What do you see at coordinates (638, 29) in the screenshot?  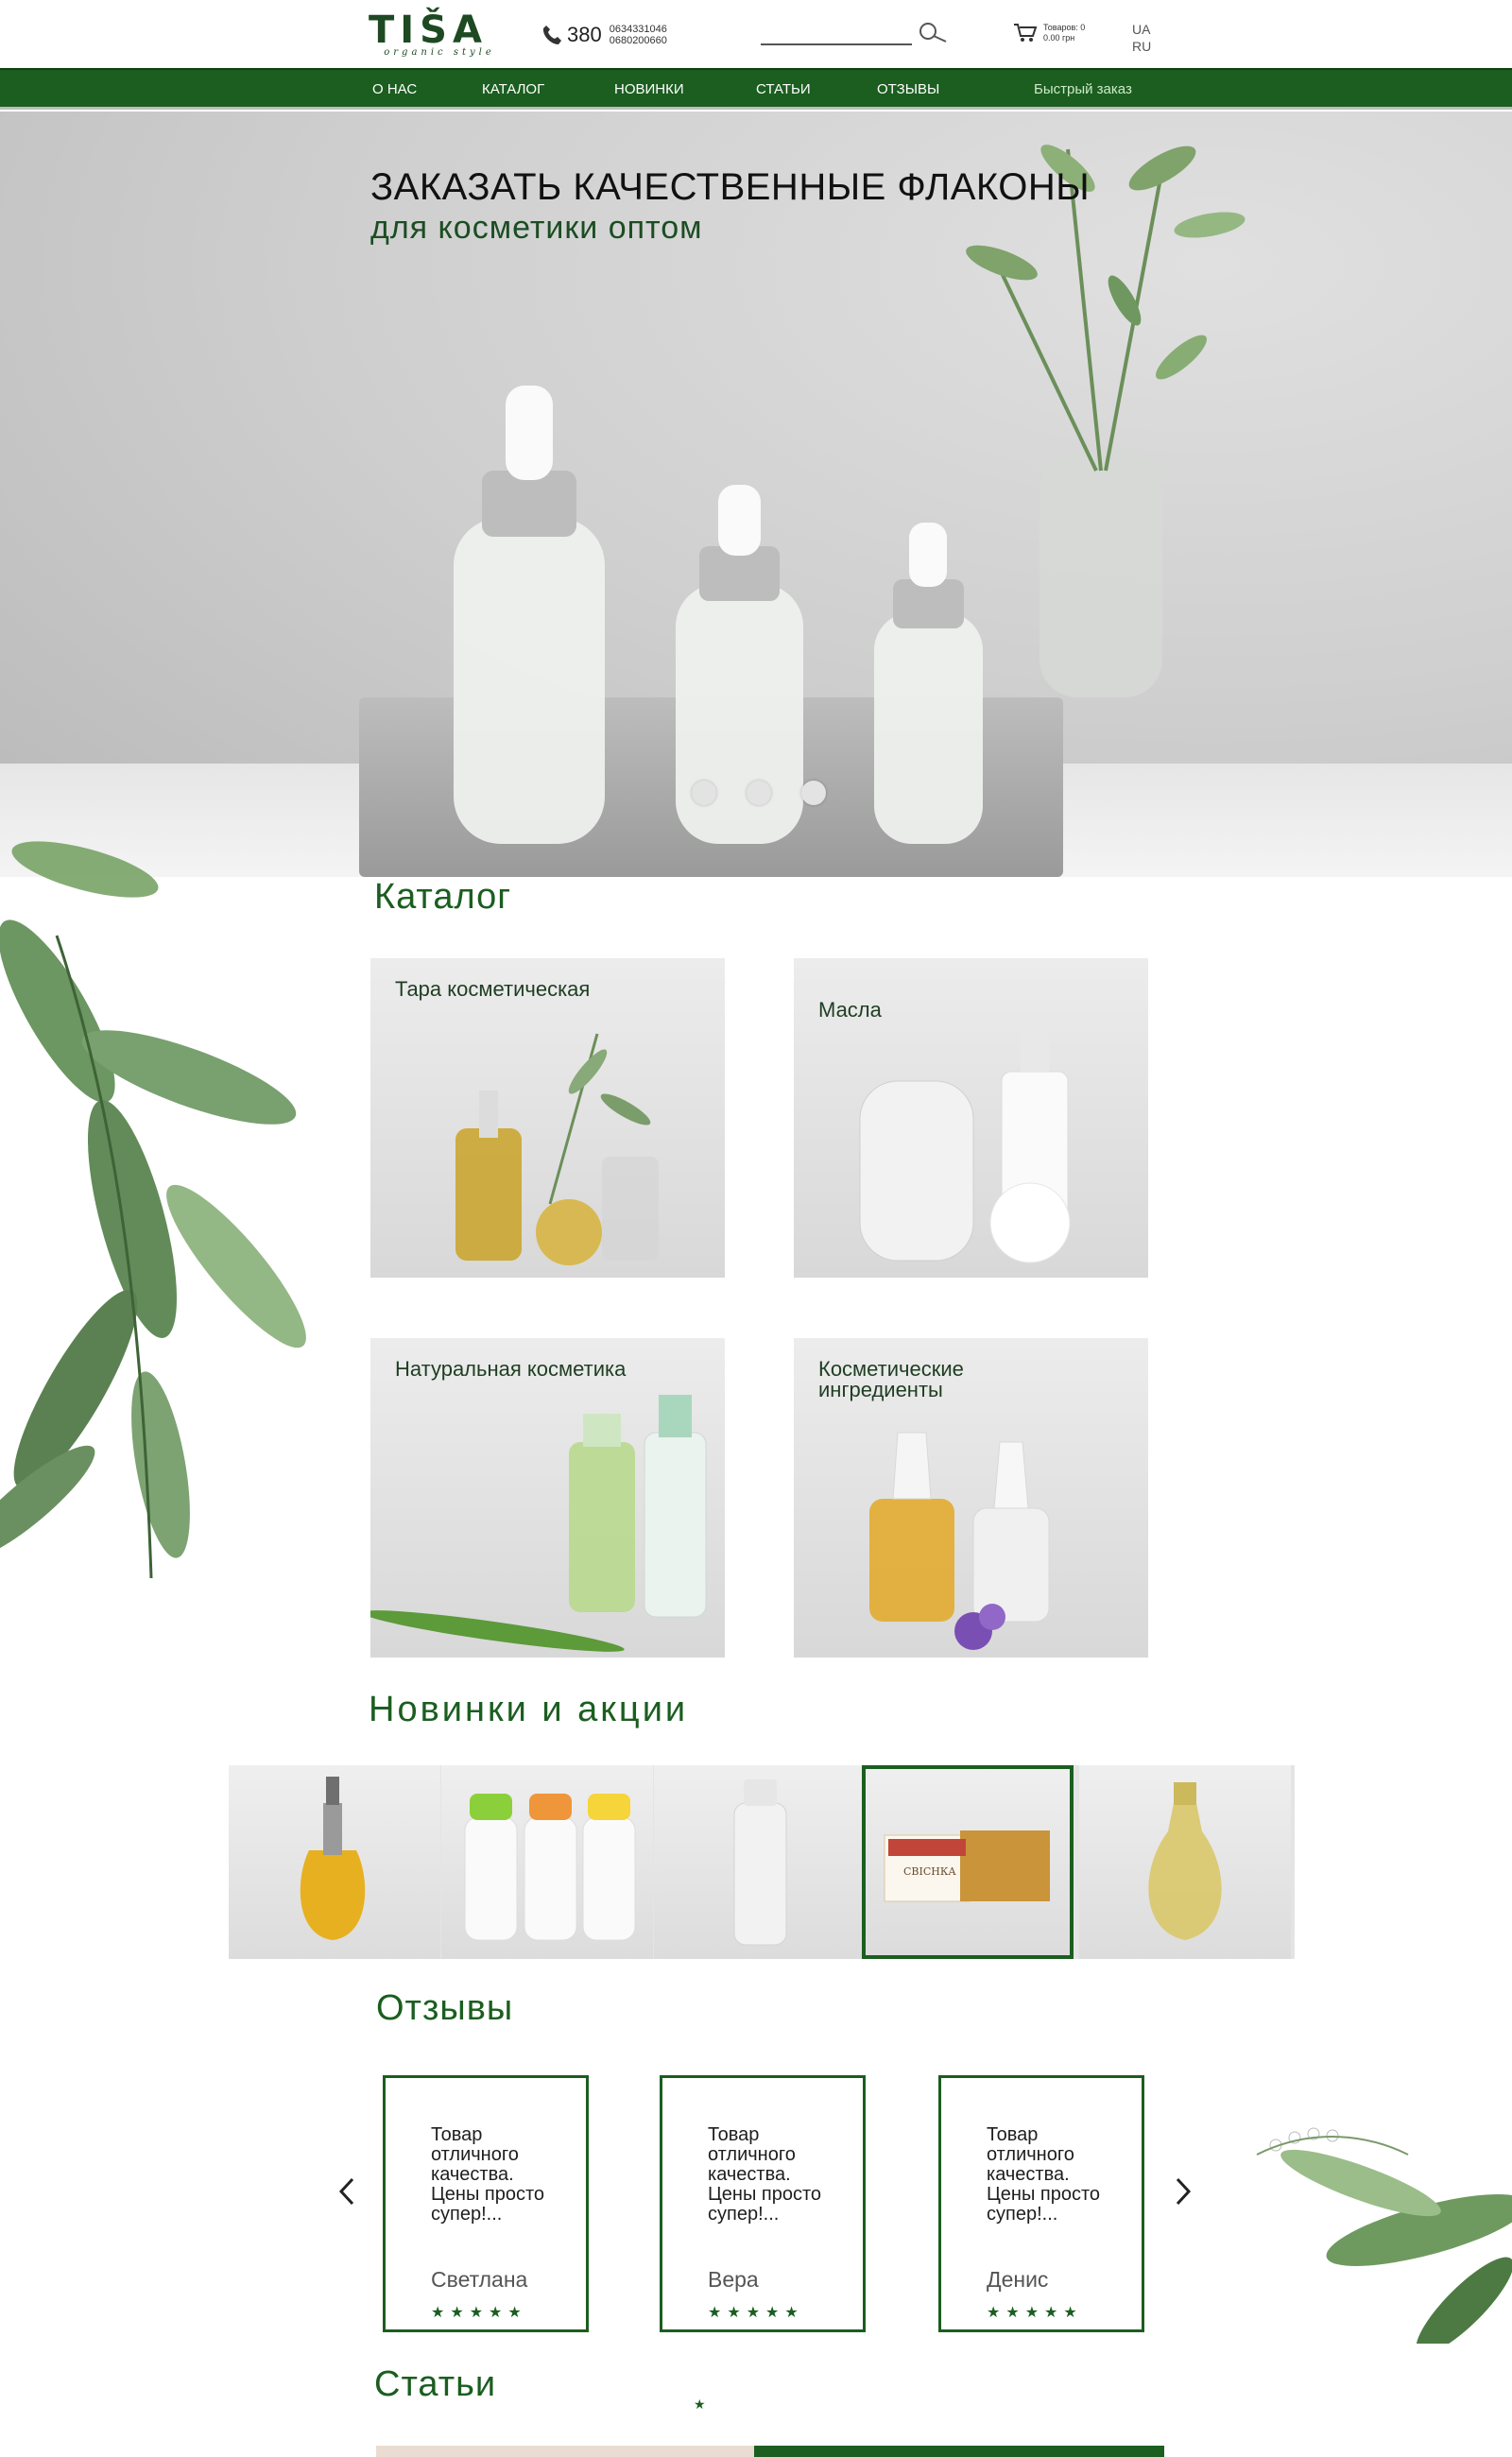 I see `phone-number-1: 0634331046` at bounding box center [638, 29].